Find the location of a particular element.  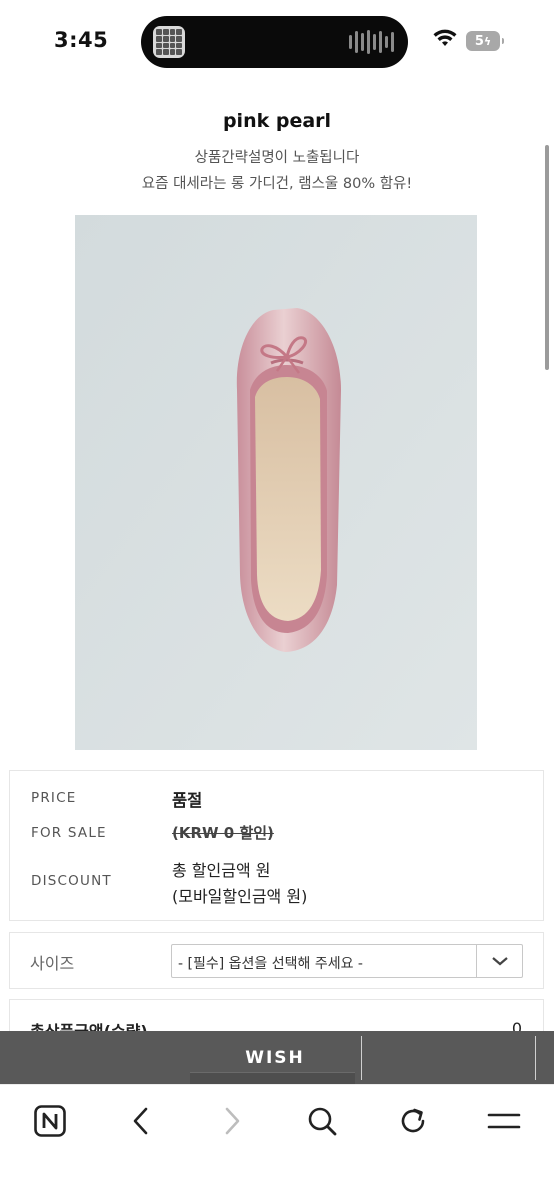

price-label: PRICE is located at coordinates (54, 798).